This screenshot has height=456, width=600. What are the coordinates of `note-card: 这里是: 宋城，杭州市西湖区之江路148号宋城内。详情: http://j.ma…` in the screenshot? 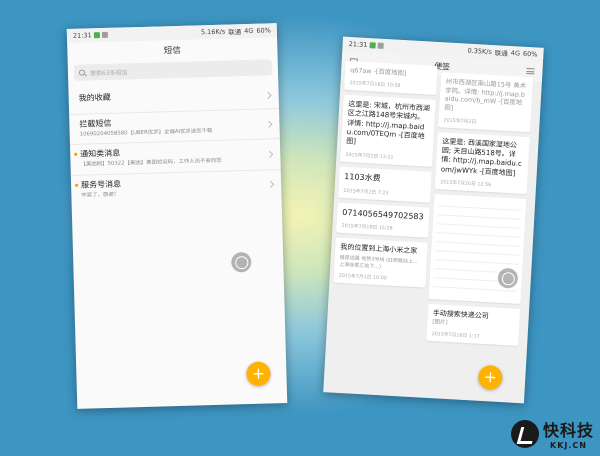 It's located at (388, 130).